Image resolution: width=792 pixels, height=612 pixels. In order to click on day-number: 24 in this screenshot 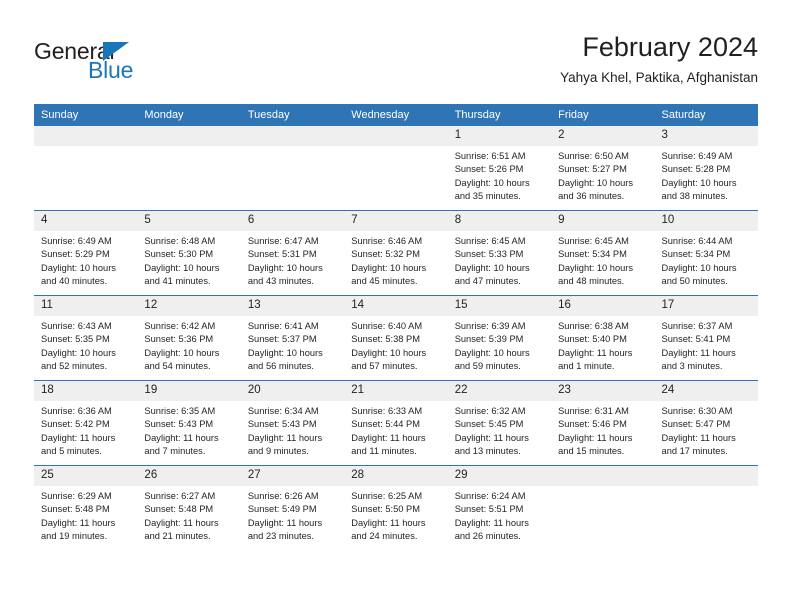, I will do `click(706, 391)`.